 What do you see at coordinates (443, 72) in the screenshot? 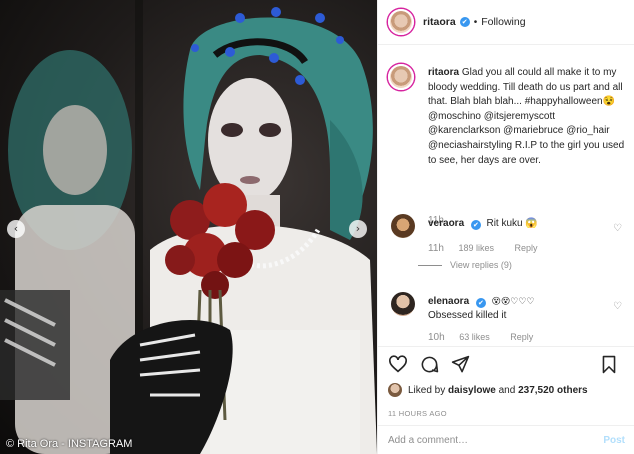
I see `caption-username: ritaora` at bounding box center [443, 72].